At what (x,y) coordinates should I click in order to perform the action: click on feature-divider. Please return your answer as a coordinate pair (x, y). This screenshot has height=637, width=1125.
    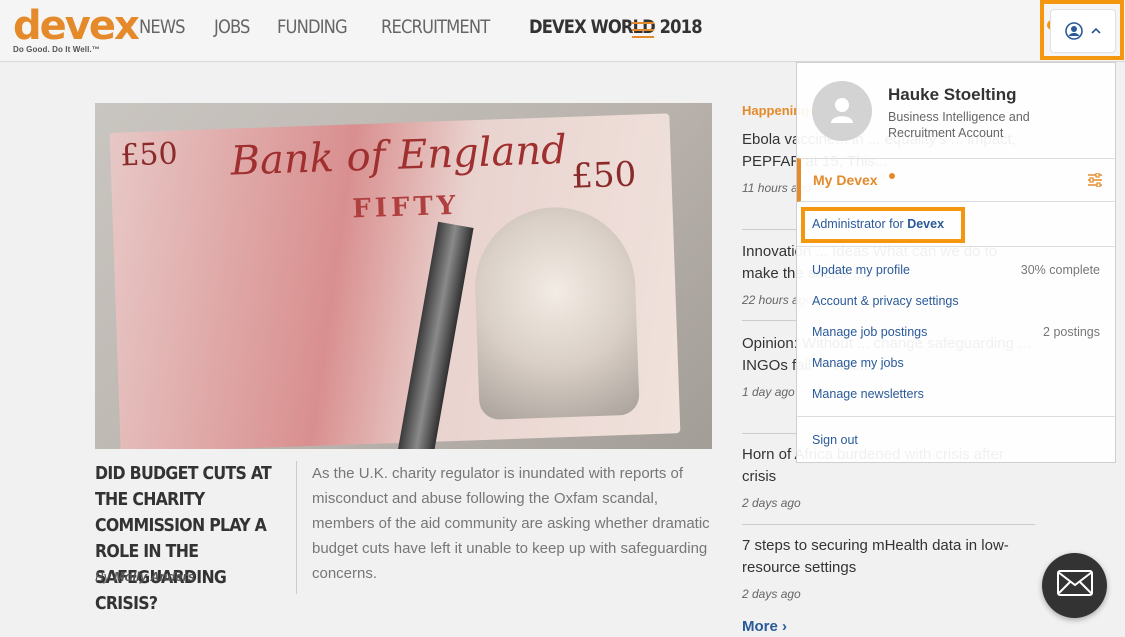
    Looking at the image, I should click on (296, 527).